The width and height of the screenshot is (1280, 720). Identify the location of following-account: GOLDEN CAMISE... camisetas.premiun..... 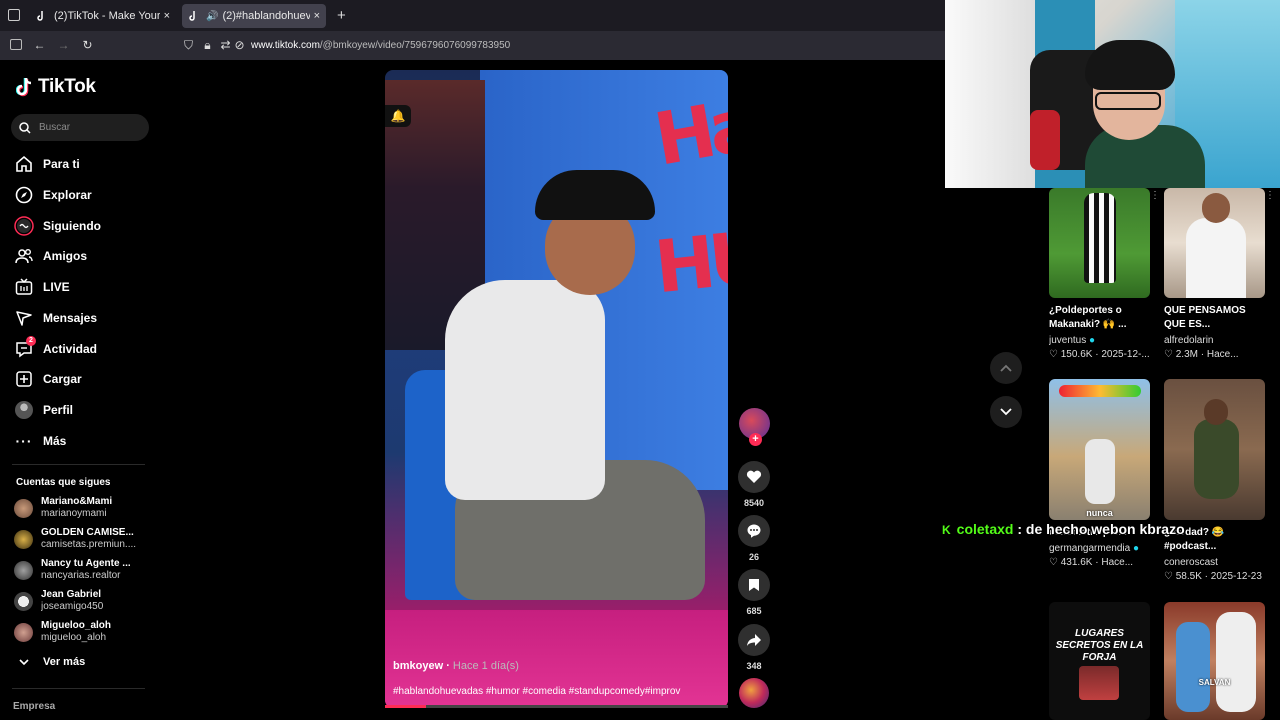
(84, 539).